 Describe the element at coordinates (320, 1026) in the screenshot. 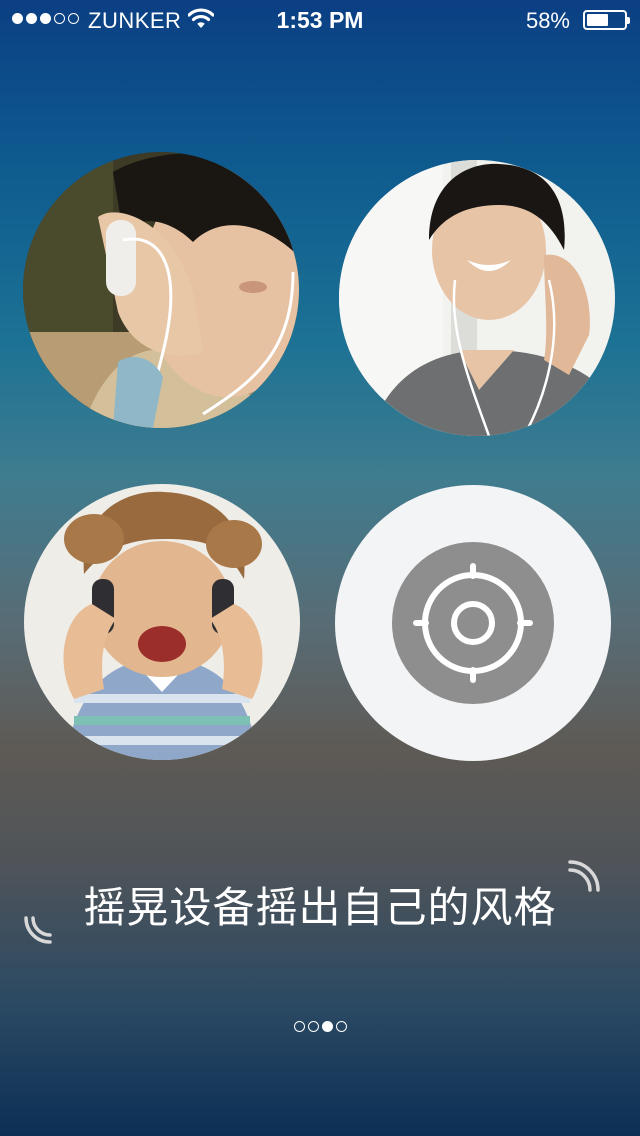

I see `page-indicator` at that location.